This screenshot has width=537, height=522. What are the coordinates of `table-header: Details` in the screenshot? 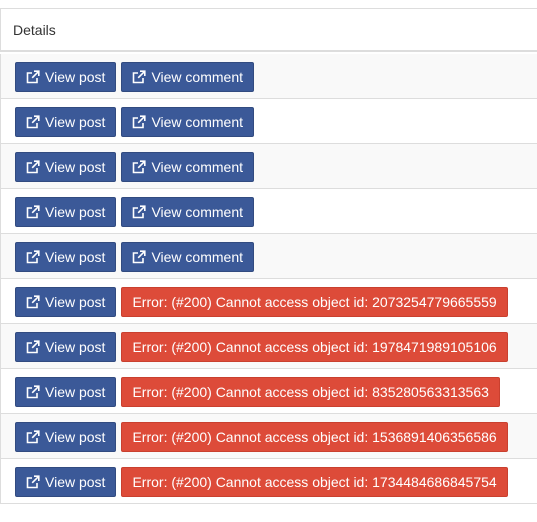 It's located at (268, 30).